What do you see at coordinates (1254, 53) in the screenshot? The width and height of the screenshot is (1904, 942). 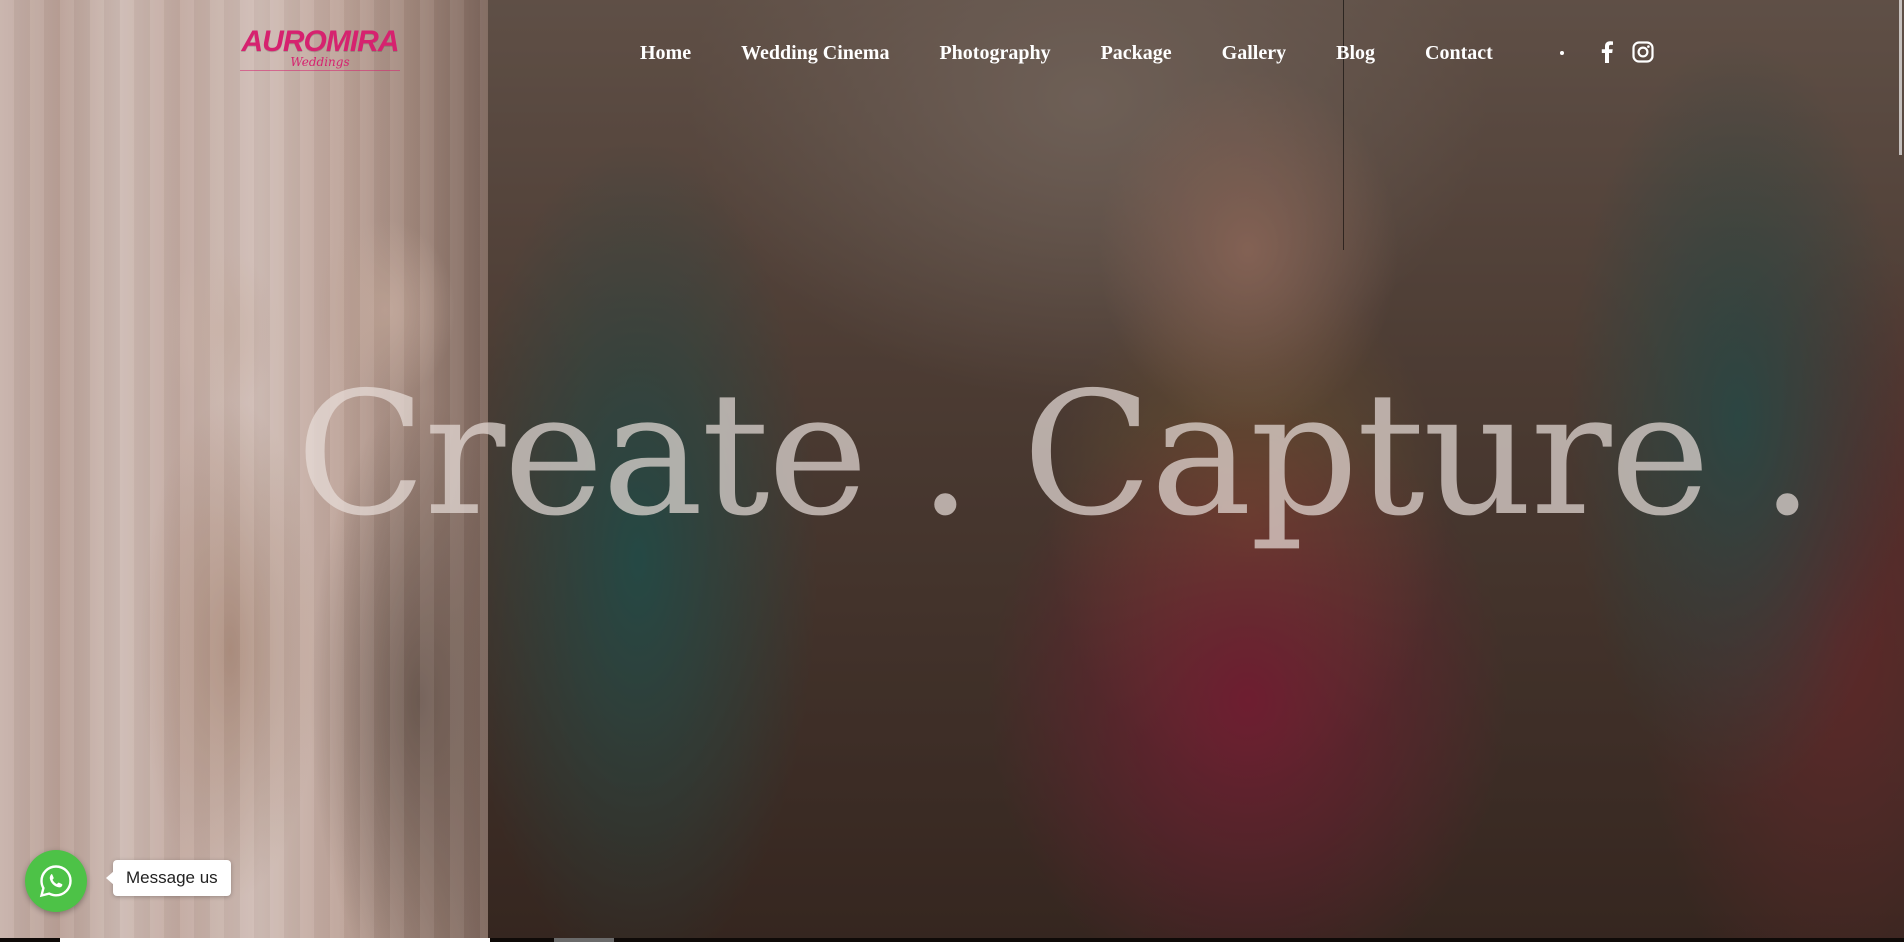 I see `nav-item-gallery: Gallery` at bounding box center [1254, 53].